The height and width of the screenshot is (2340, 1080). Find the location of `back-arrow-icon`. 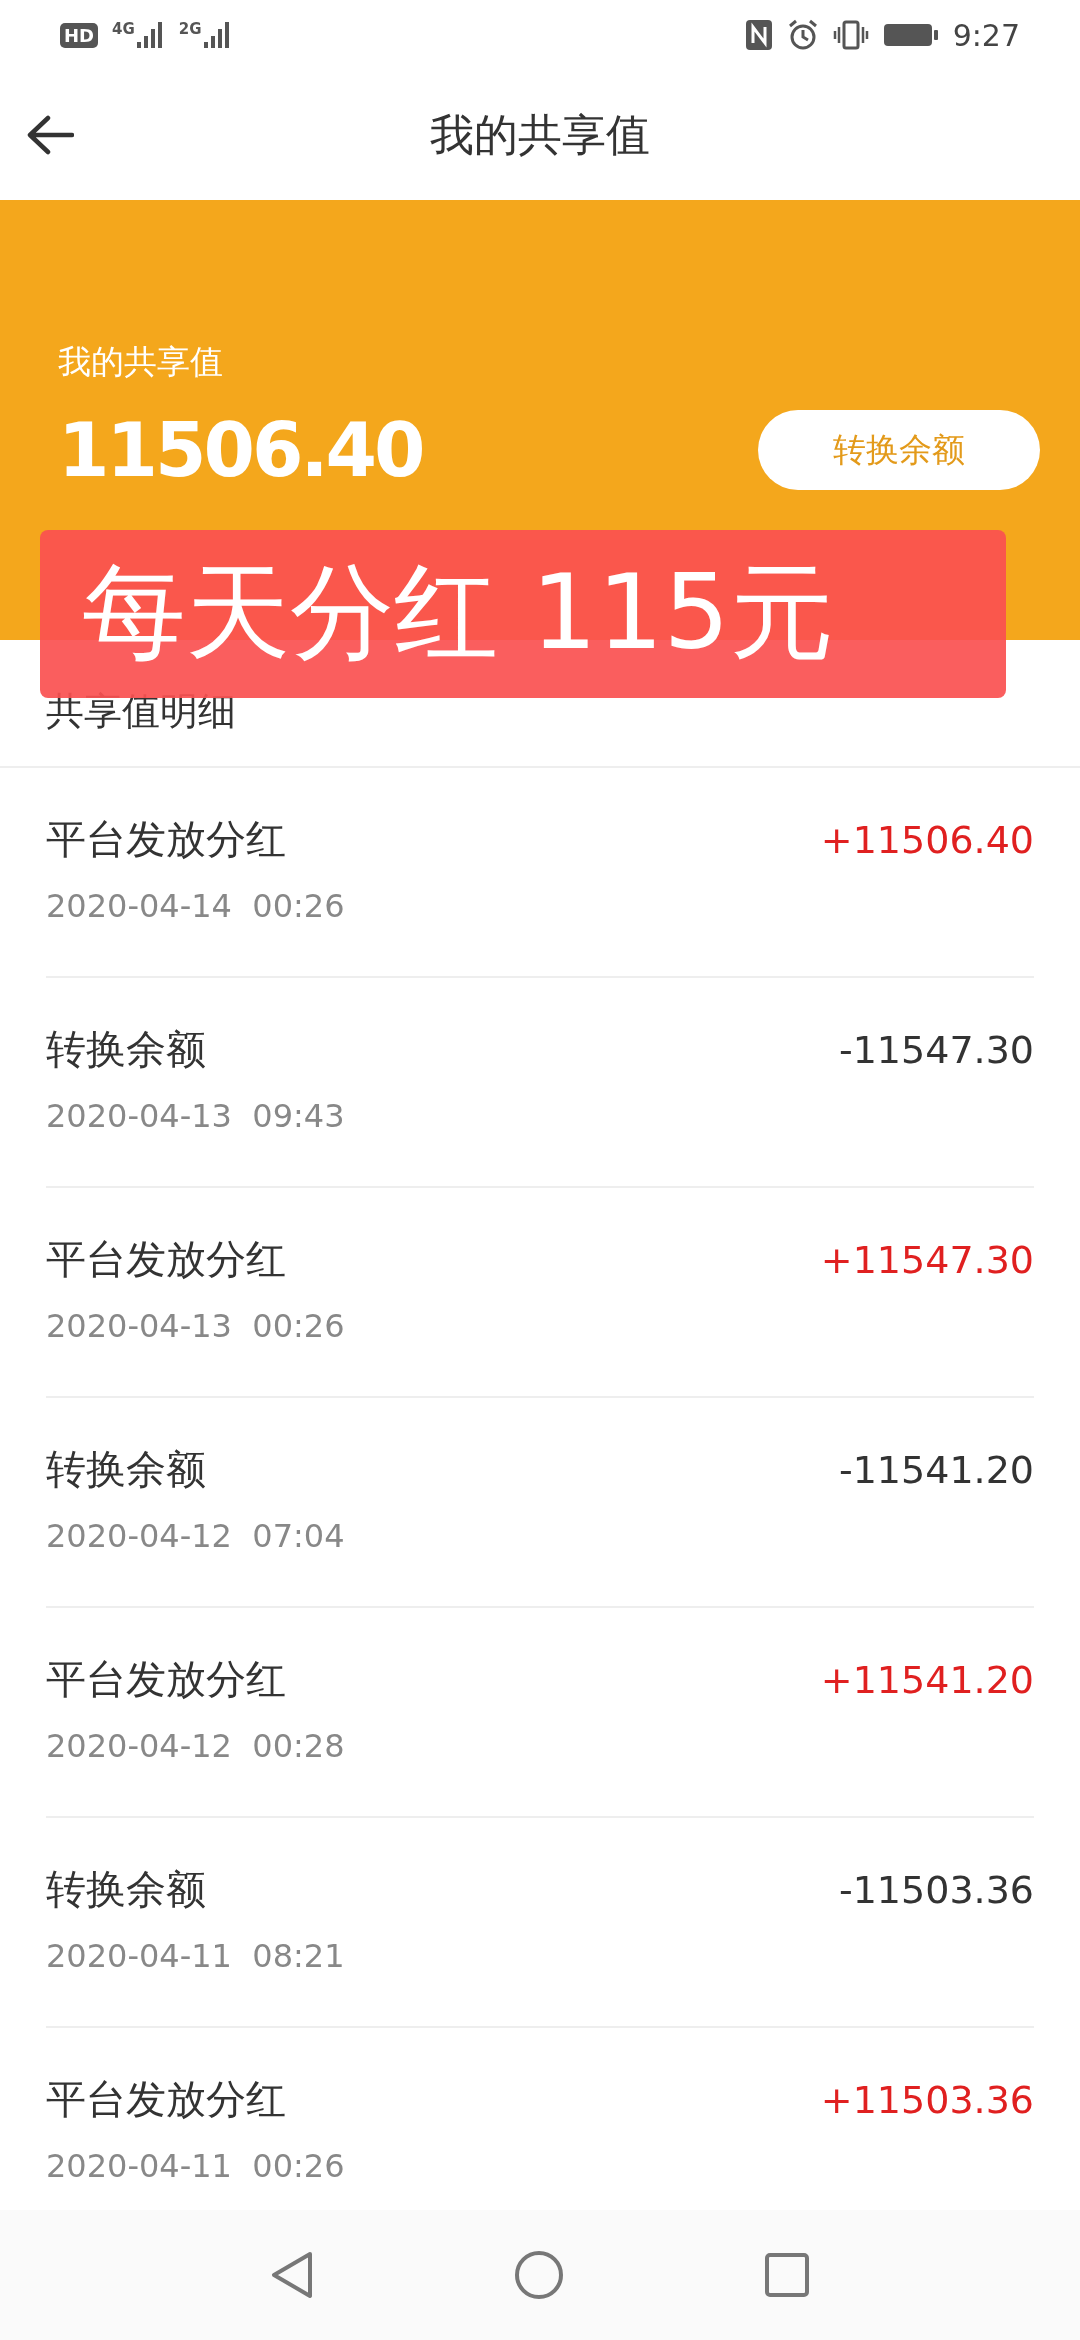

back-arrow-icon is located at coordinates (50, 135).